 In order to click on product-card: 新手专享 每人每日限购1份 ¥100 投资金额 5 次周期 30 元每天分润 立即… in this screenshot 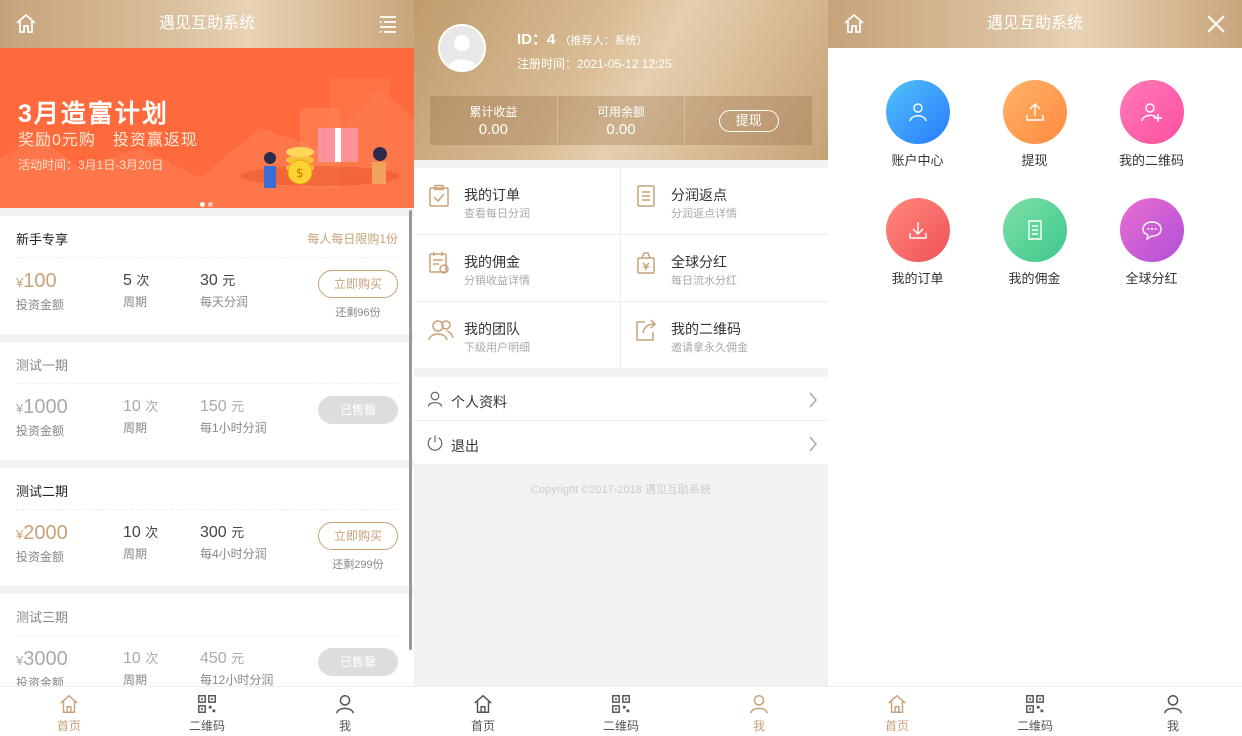, I will do `click(207, 275)`.